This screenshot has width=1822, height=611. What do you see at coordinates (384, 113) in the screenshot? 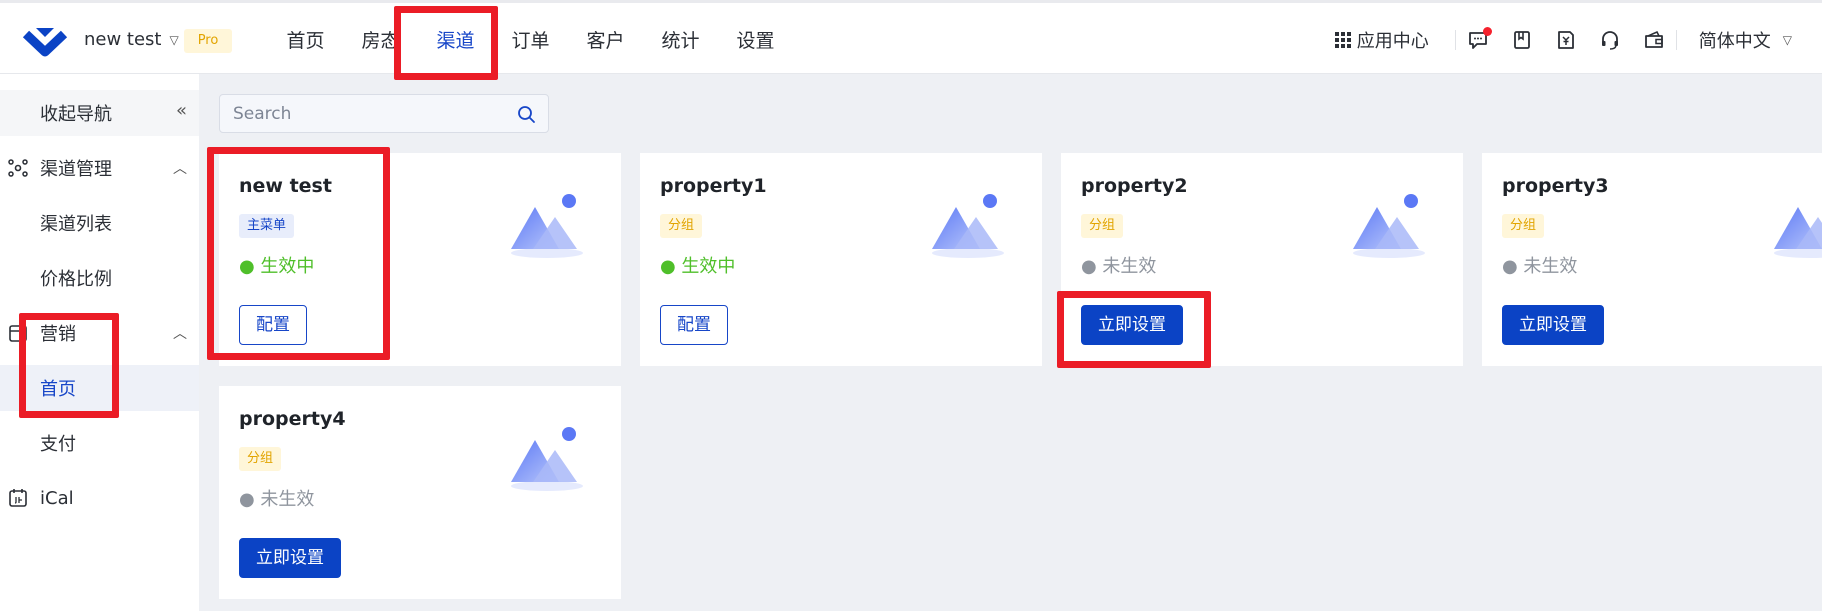
I see `search-input: Search` at bounding box center [384, 113].